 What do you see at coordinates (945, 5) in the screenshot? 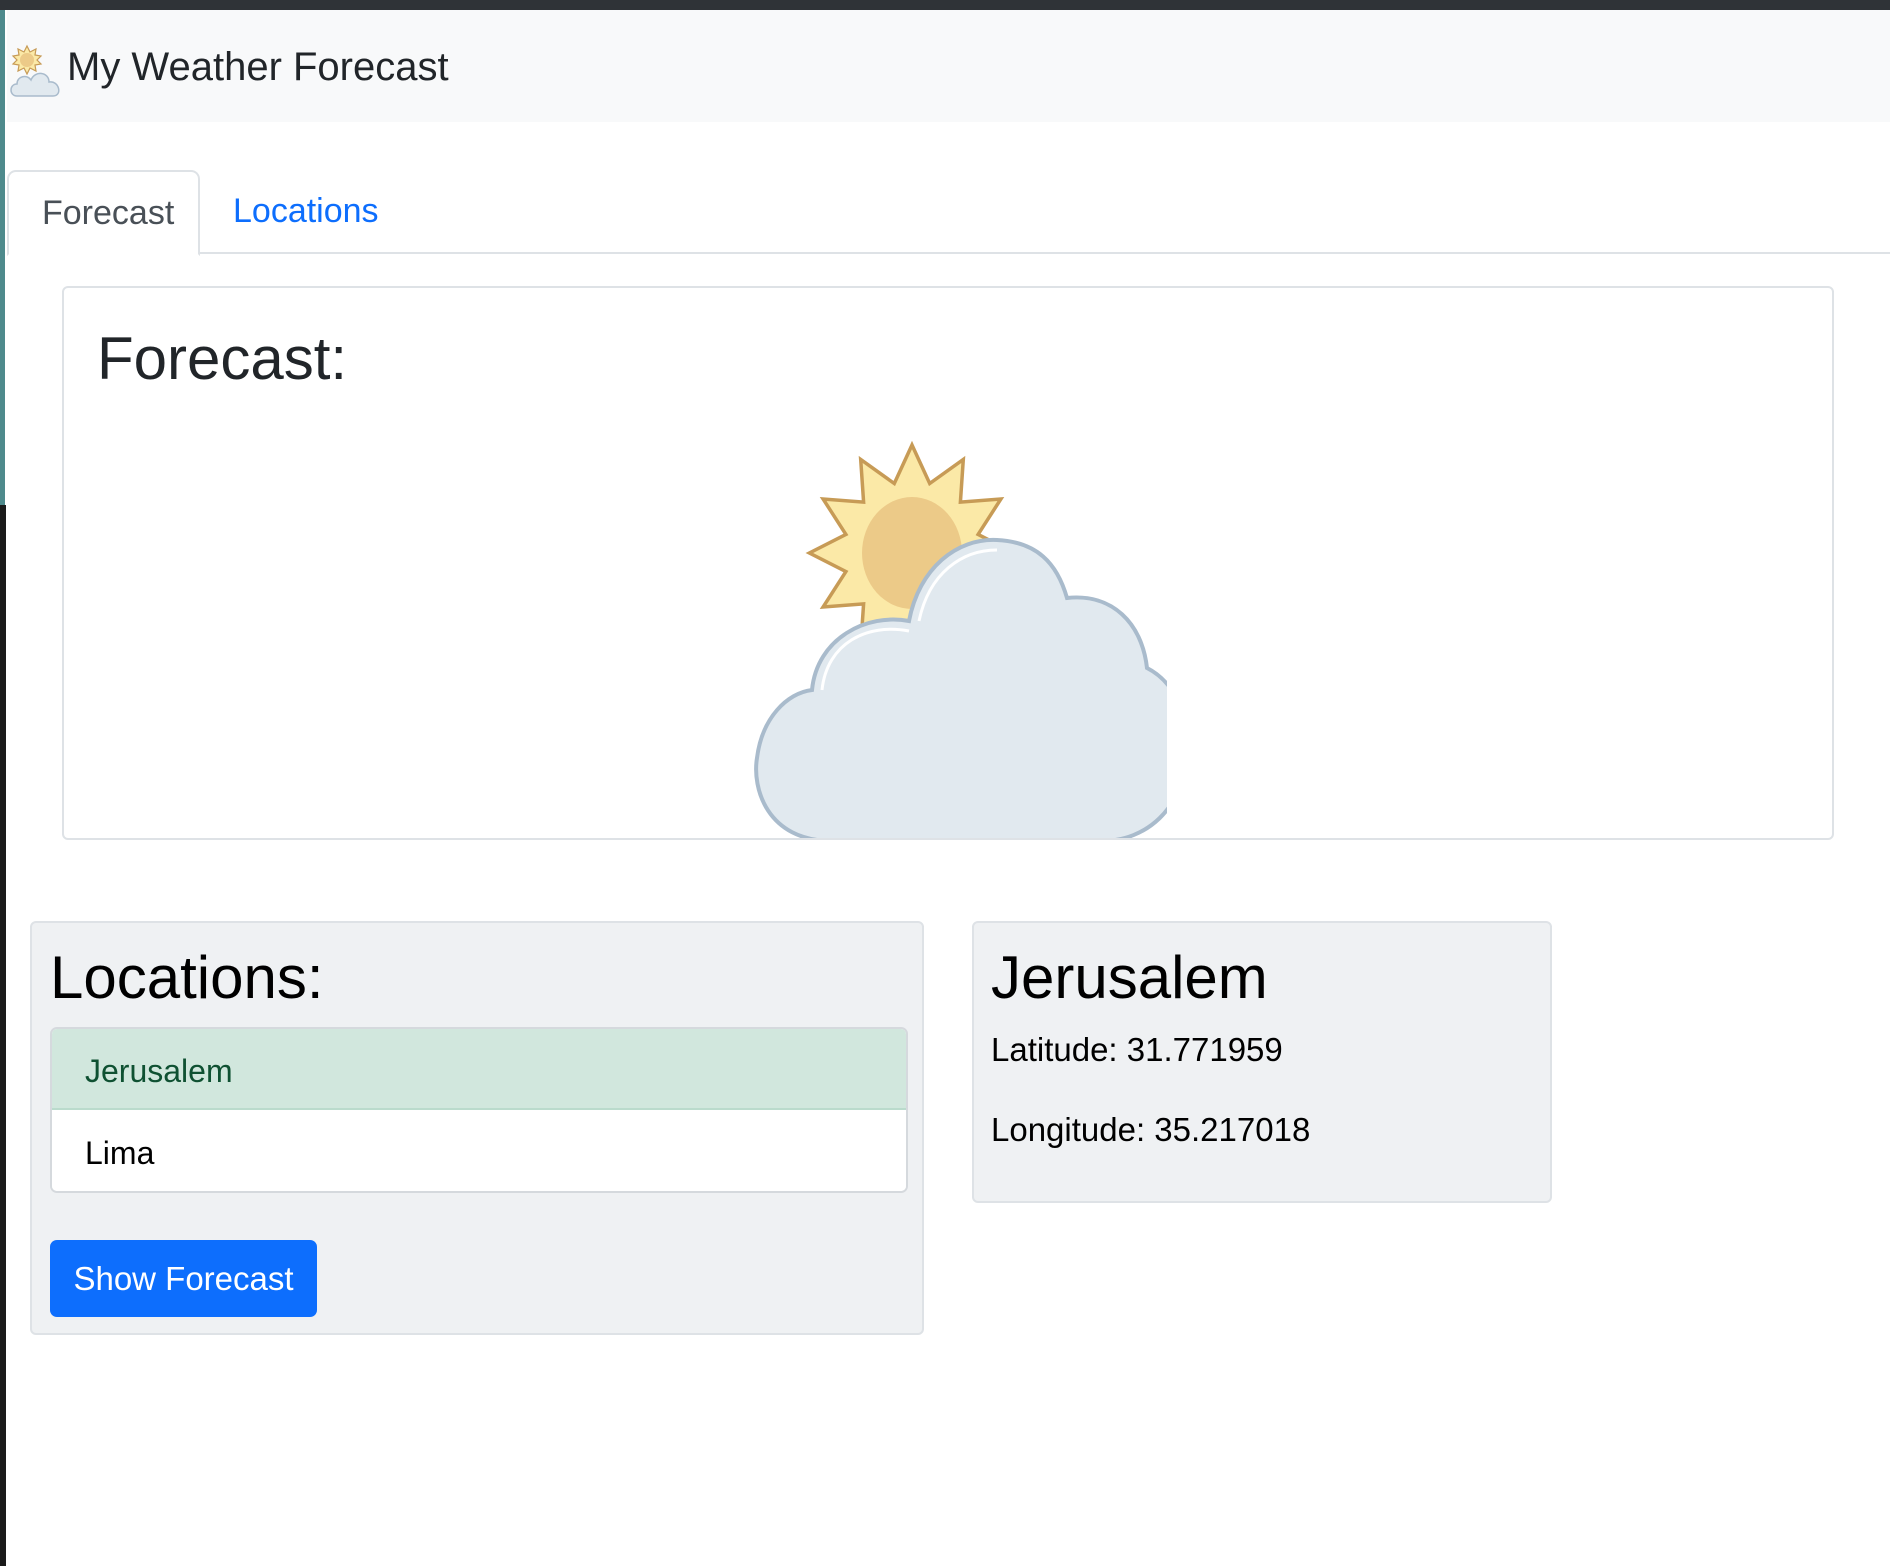
I see `window-top-strip` at bounding box center [945, 5].